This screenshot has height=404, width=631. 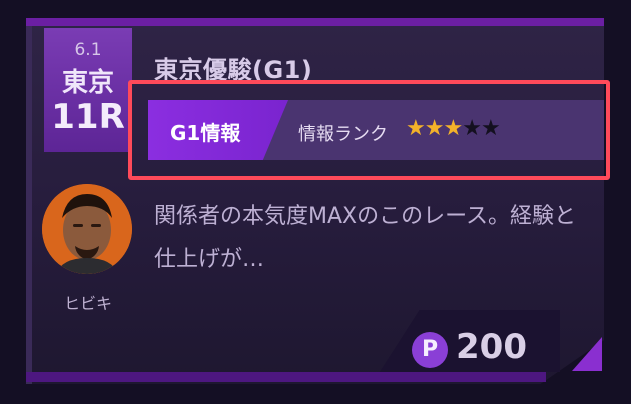 I want to click on card-bottom-border, so click(x=286, y=377).